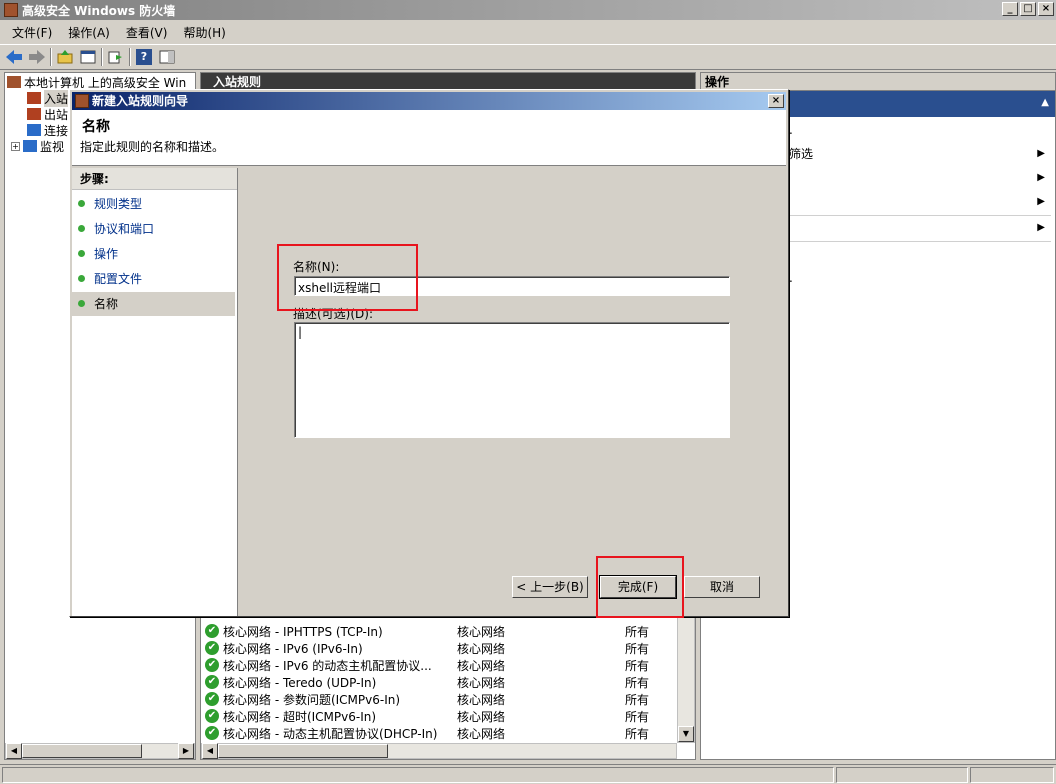  I want to click on rule-name: 核心网络 - IPv6 (IPv6-In), so click(293, 649).